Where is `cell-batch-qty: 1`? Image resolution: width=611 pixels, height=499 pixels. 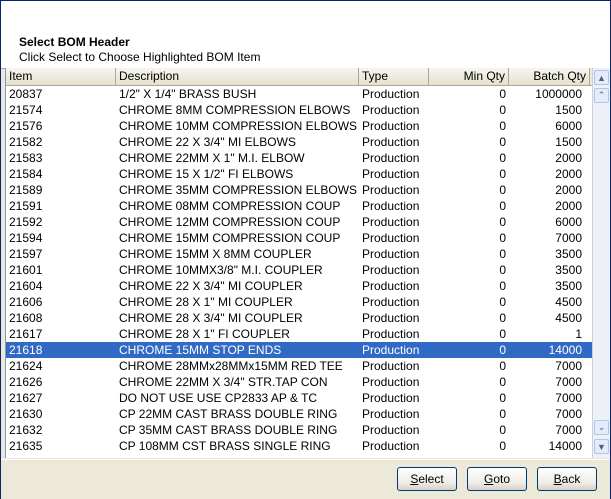 cell-batch-qty: 1 is located at coordinates (578, 334).